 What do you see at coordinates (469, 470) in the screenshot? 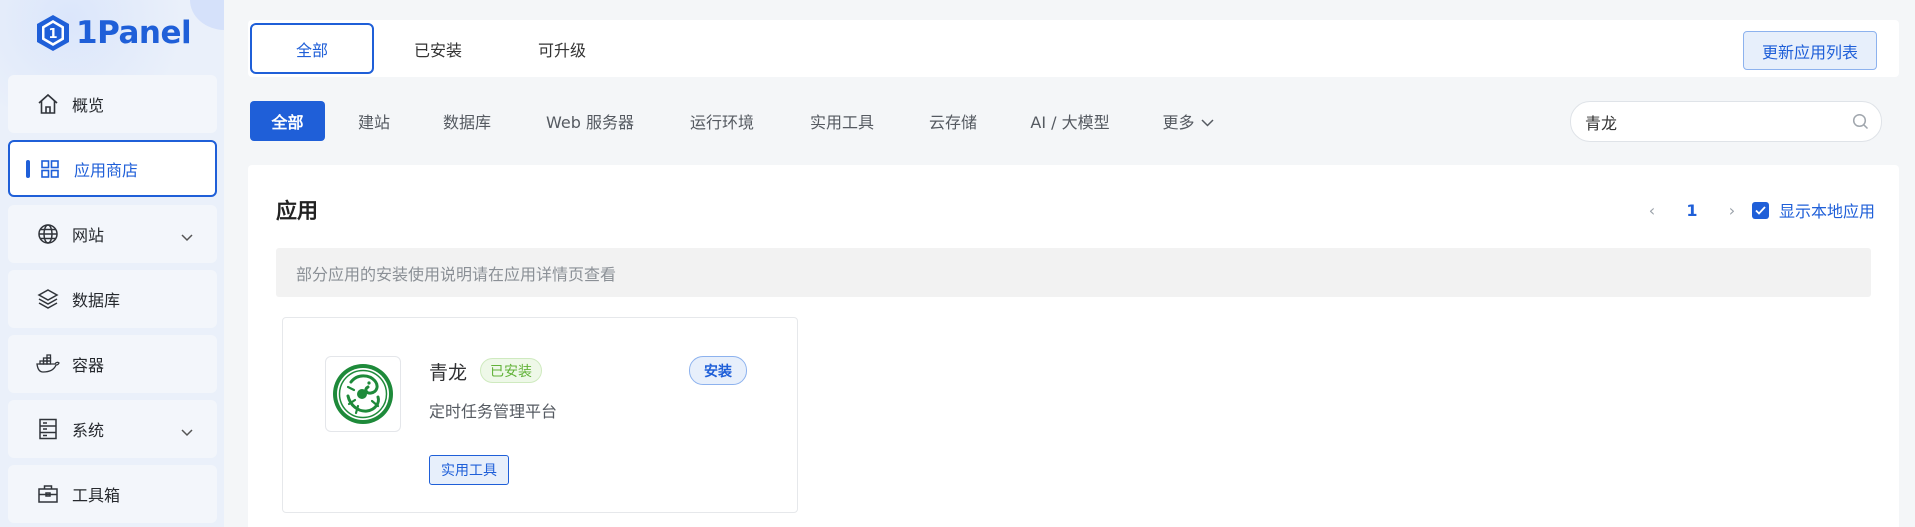
I see `app-category-tag: 实用工具` at bounding box center [469, 470].